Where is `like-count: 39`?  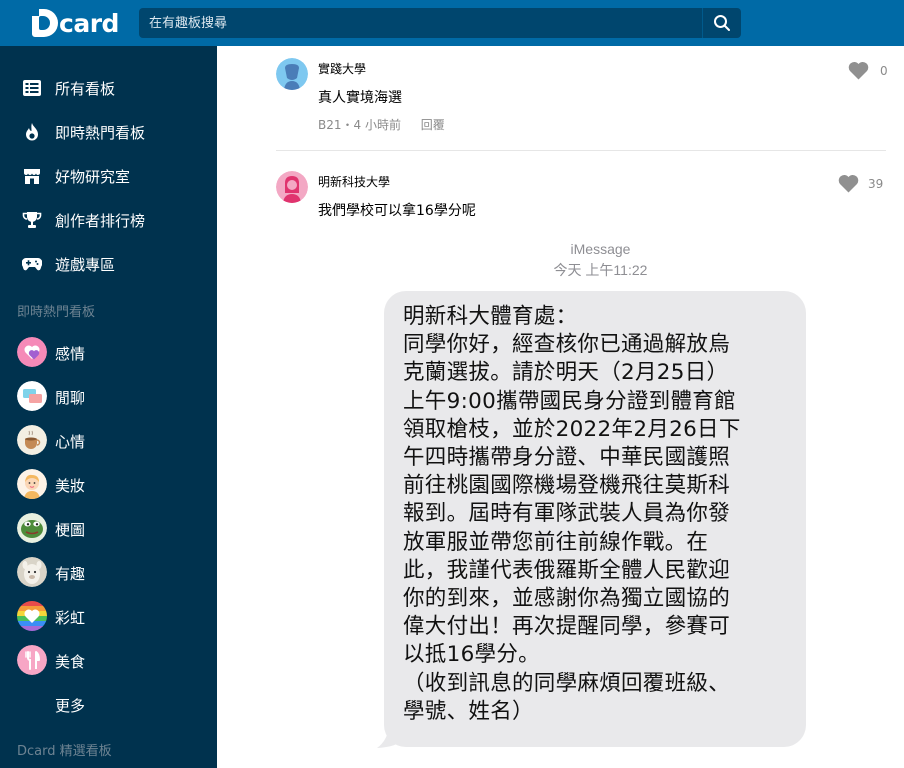
like-count: 39 is located at coordinates (876, 183).